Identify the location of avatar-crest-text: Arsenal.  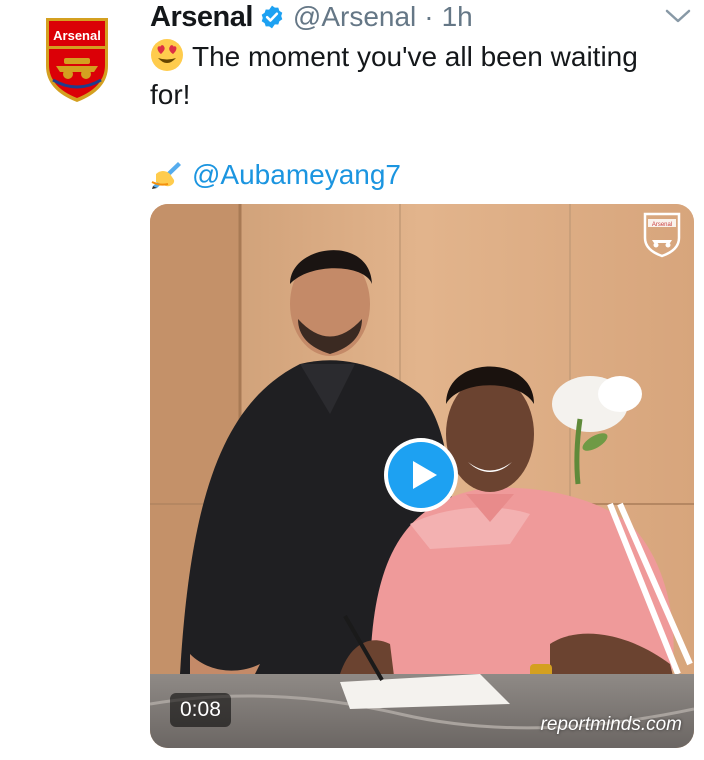
(77, 35).